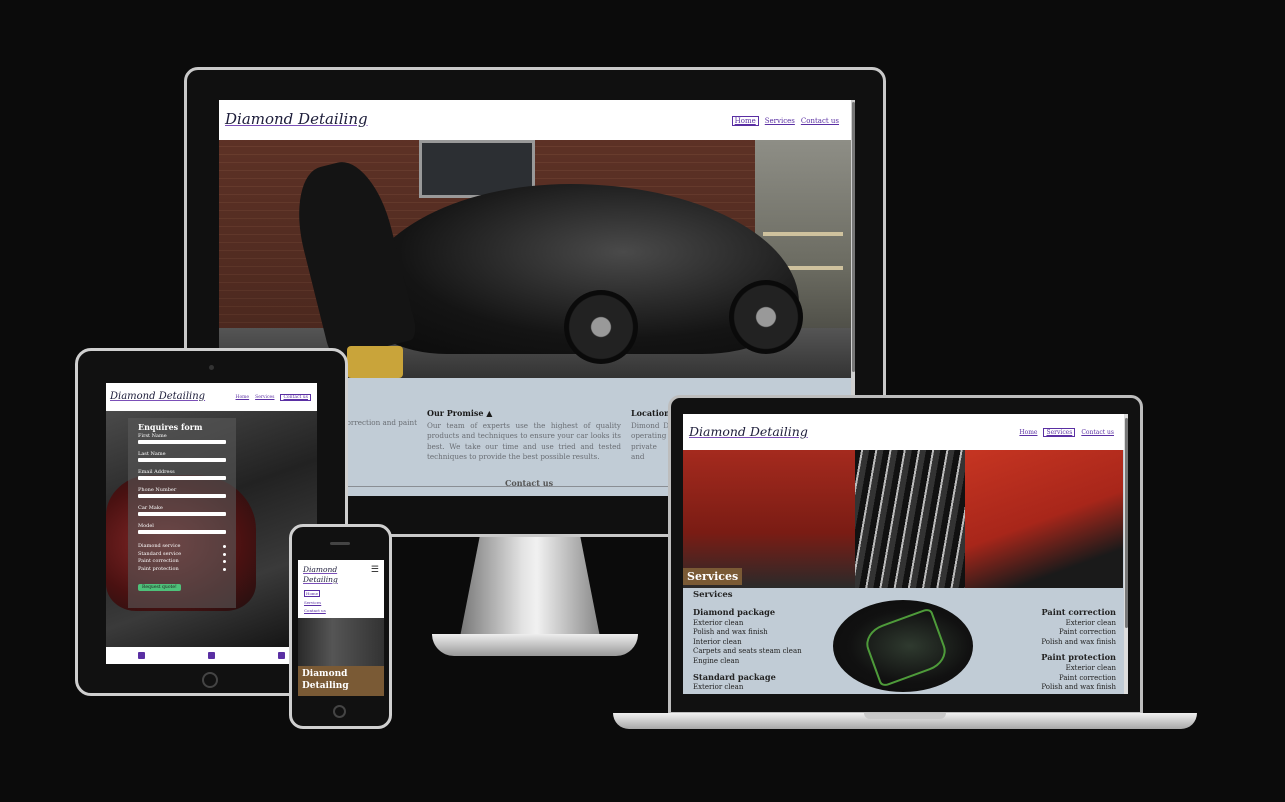 This screenshot has width=1285, height=802. I want to click on hero-title: Diamond Detailing, so click(341, 681).